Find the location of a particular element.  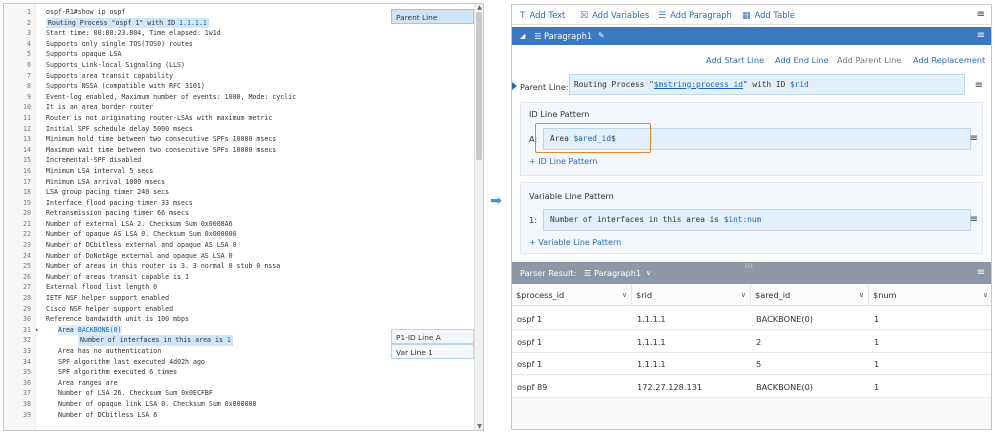

code-line: 20 Retransmission pacing timer 66 msecs is located at coordinates (195, 213).